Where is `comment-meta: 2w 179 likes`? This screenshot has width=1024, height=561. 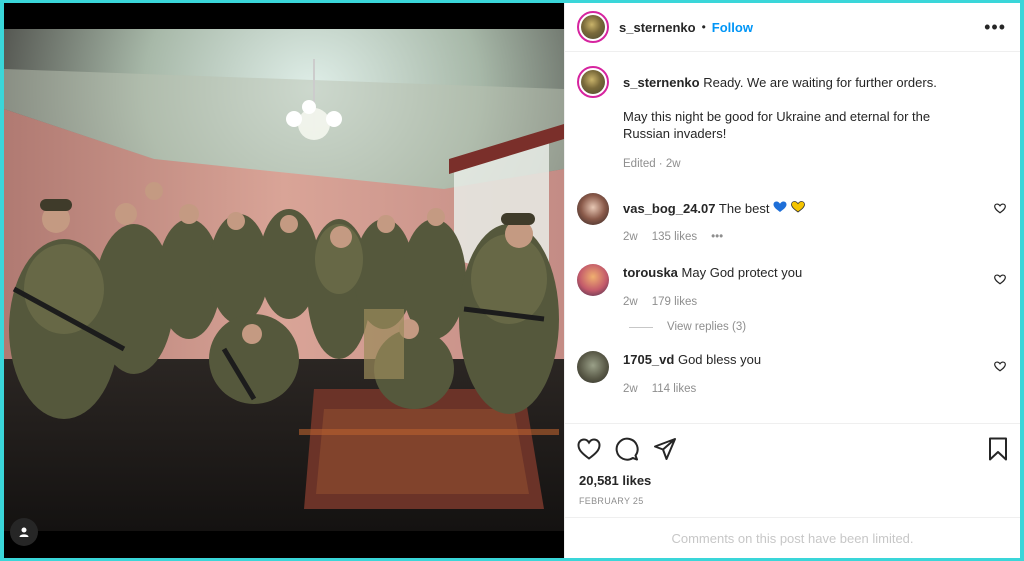 comment-meta: 2w 179 likes is located at coordinates (712, 302).